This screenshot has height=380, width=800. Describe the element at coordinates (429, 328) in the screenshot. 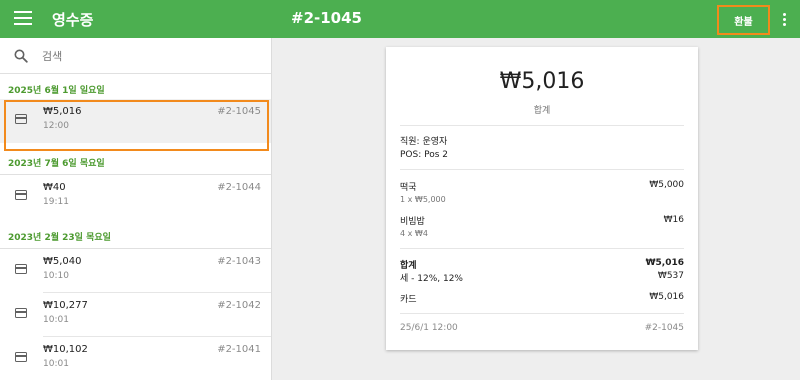

I see `receipt-datetime: 25/6/1 12:00` at that location.